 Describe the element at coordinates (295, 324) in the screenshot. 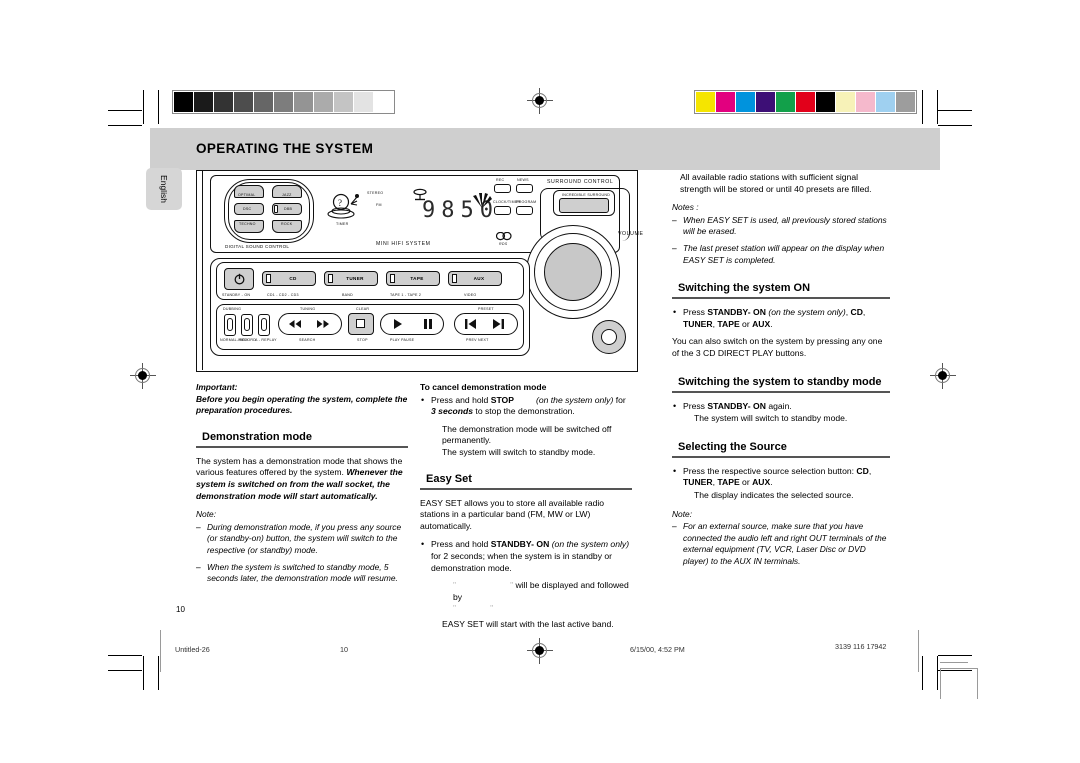

I see `rewind-icon` at that location.